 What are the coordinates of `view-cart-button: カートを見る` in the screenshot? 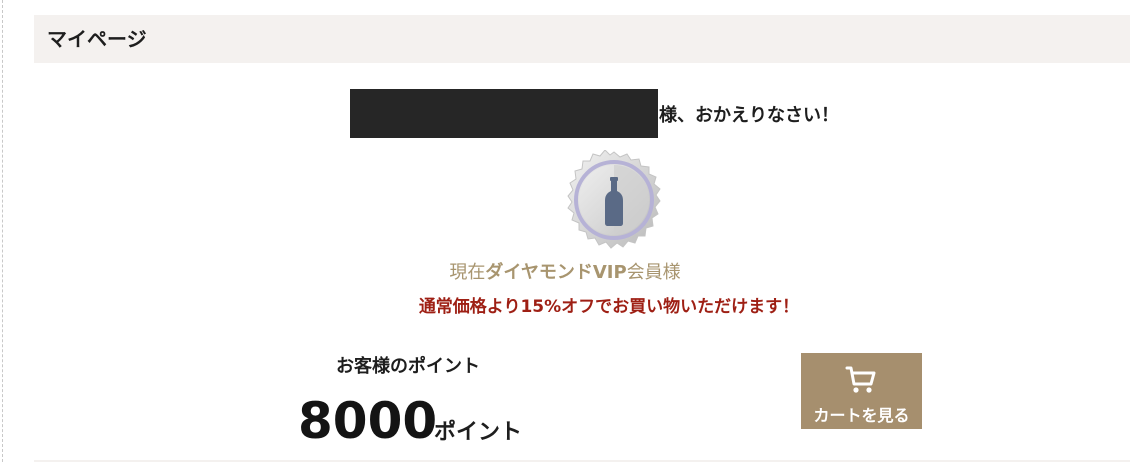 It's located at (861, 391).